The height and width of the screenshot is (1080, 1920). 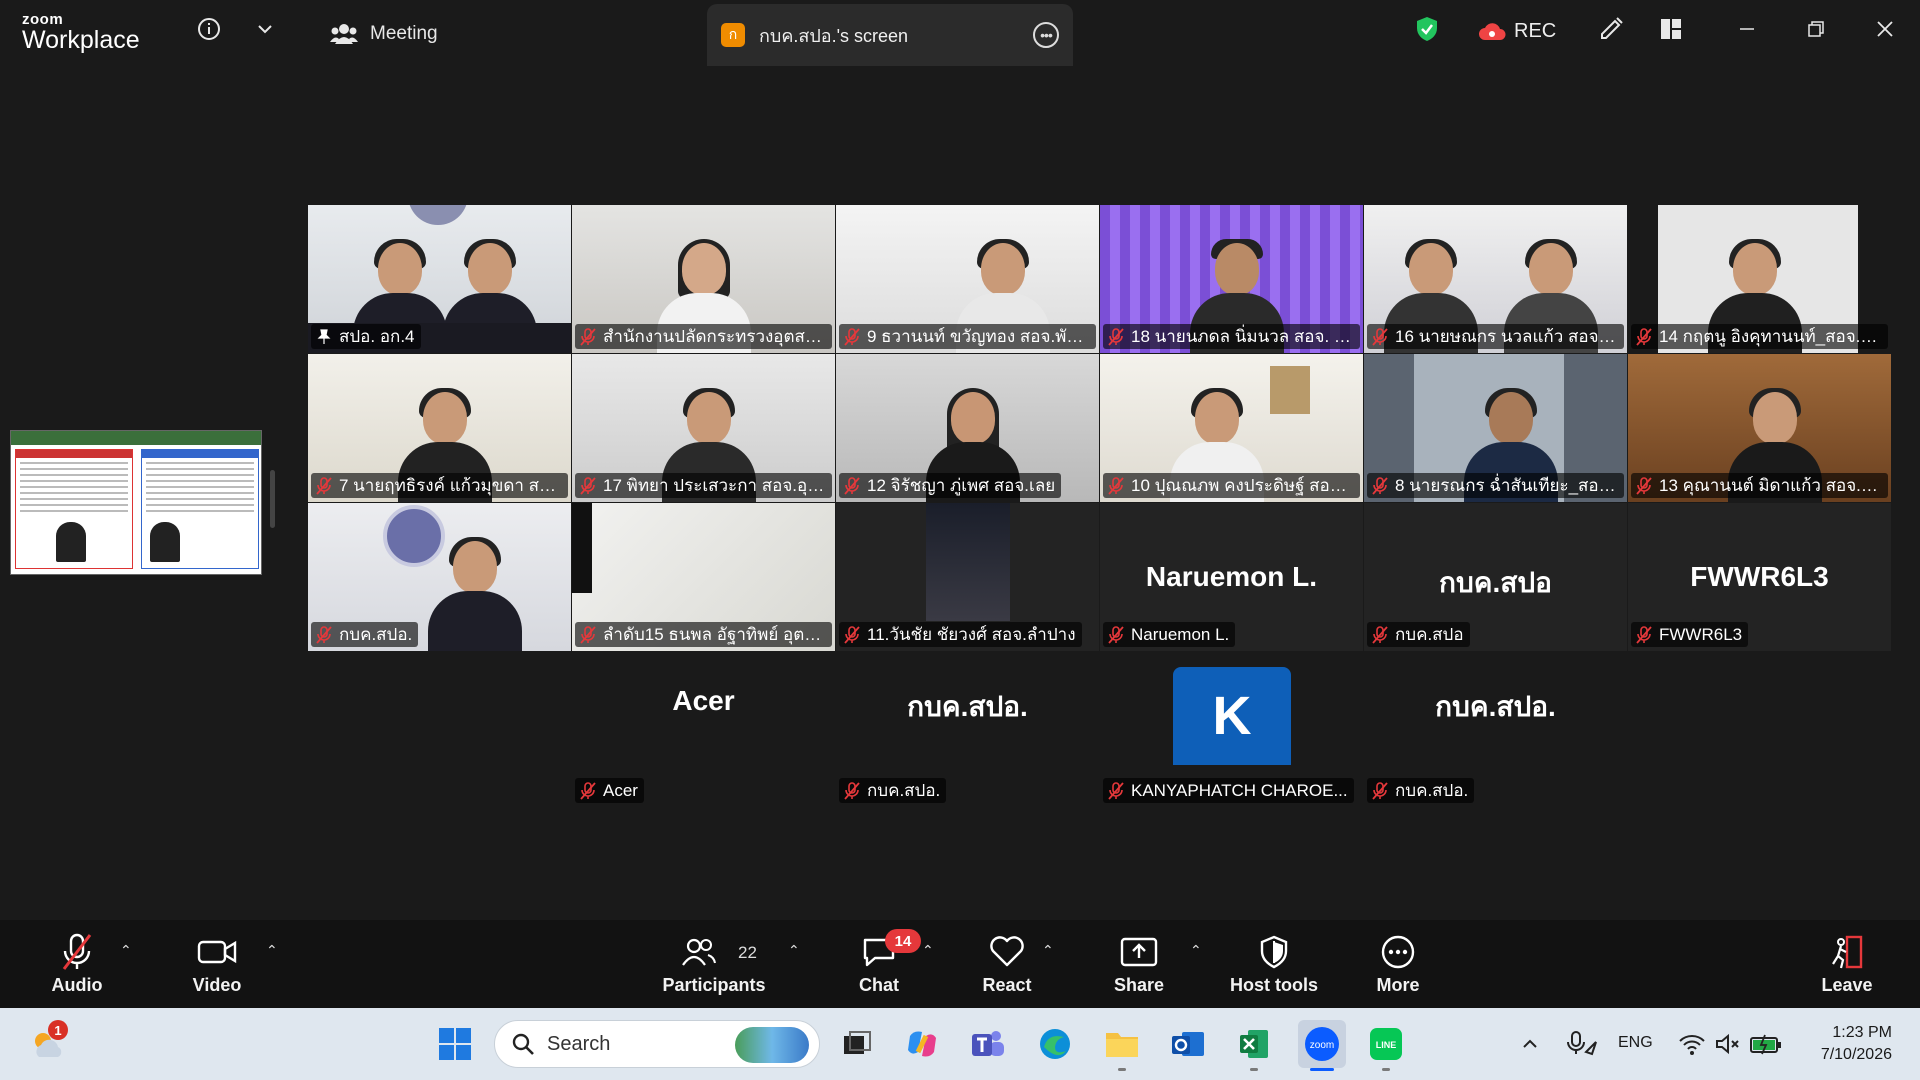 I want to click on more-button: More, so click(x=1398, y=967).